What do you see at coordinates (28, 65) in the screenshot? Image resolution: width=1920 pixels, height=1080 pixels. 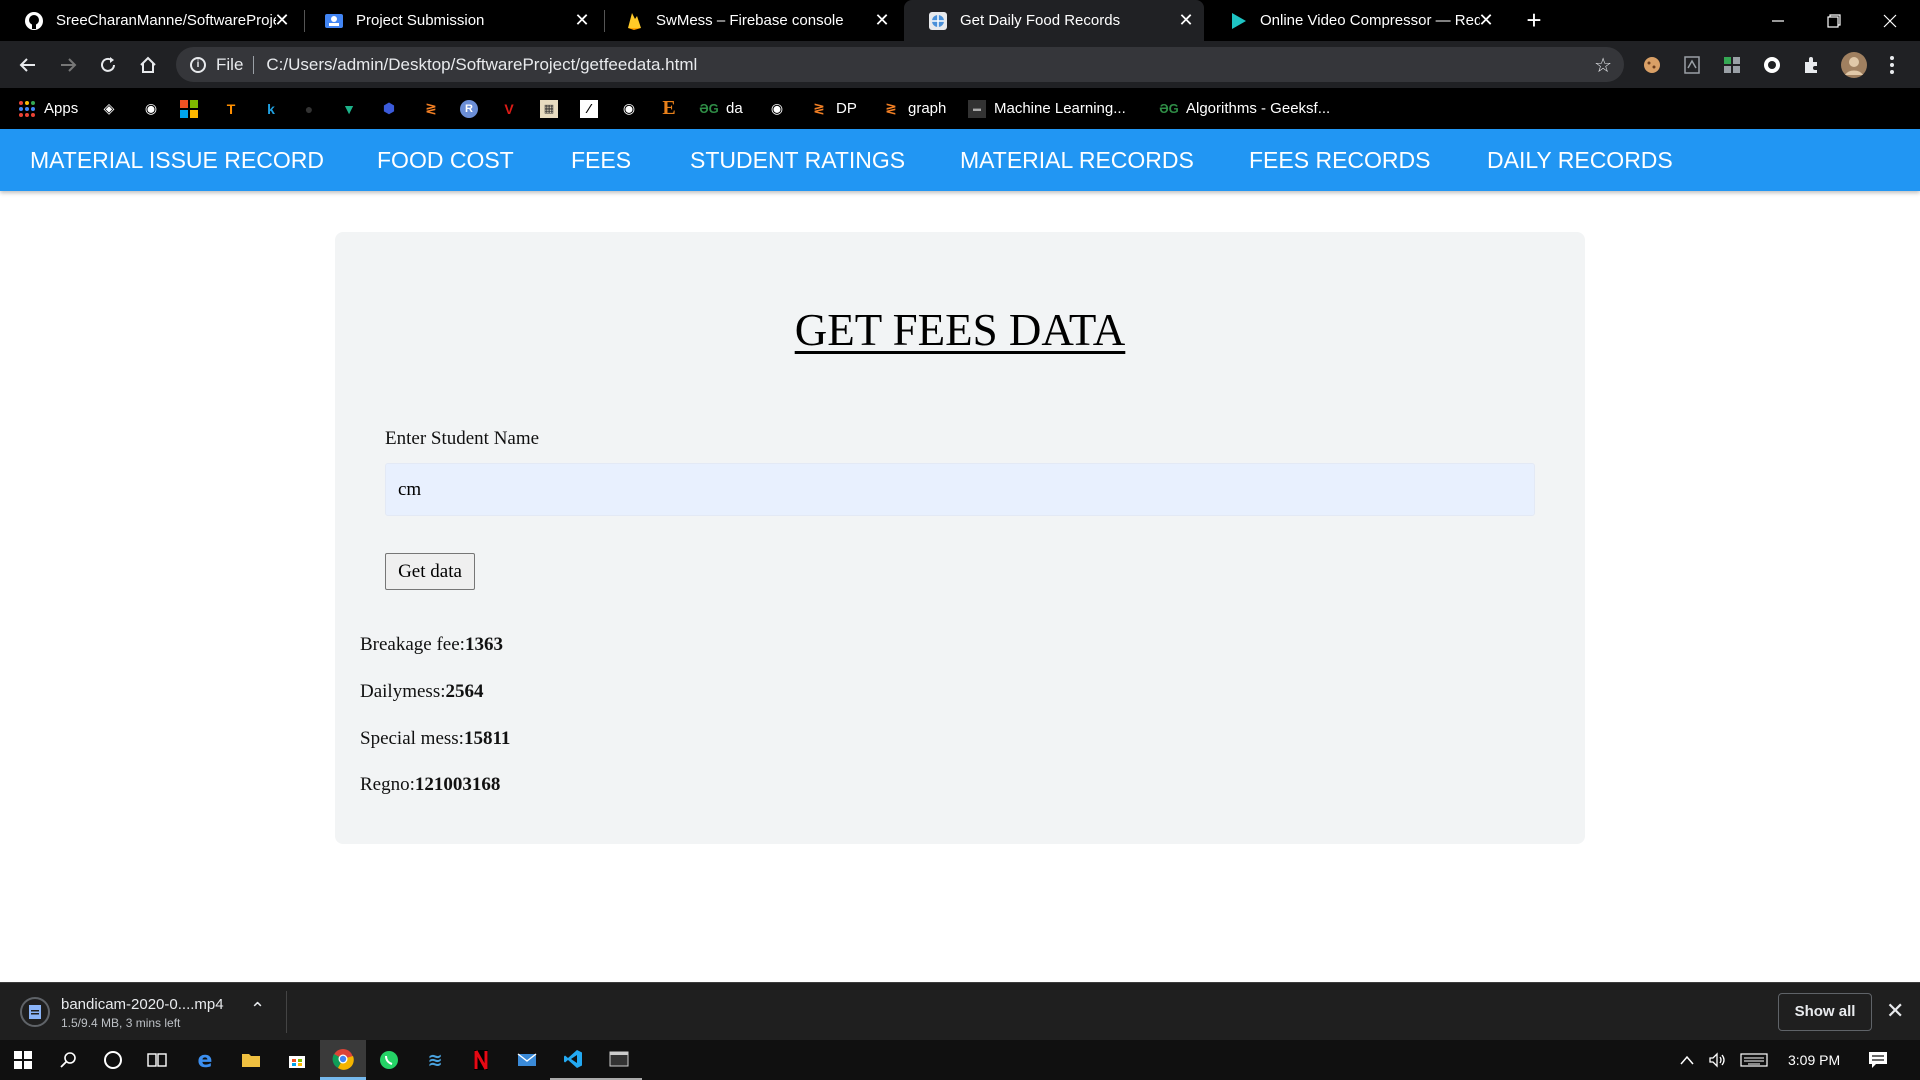 I see `back-button` at bounding box center [28, 65].